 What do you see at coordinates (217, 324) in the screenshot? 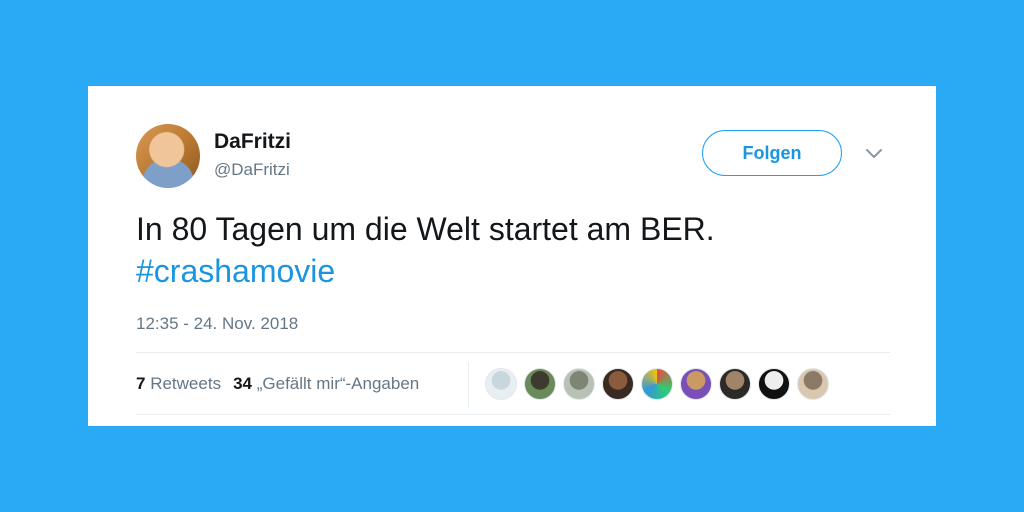
I see `tweet-timestamp: 12:35 - 24. Nov. 2018` at bounding box center [217, 324].